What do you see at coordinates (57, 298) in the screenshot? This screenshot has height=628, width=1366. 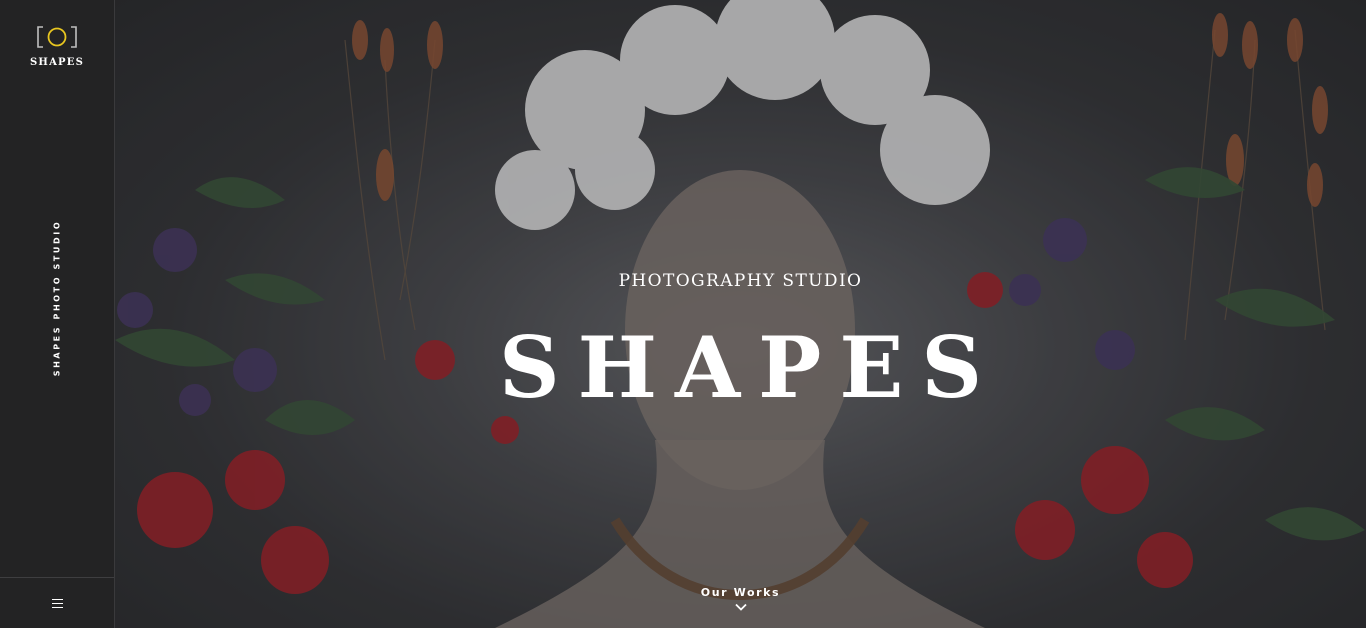 I see `vertical-tagline: SHAPES PHOTO STUDIO` at bounding box center [57, 298].